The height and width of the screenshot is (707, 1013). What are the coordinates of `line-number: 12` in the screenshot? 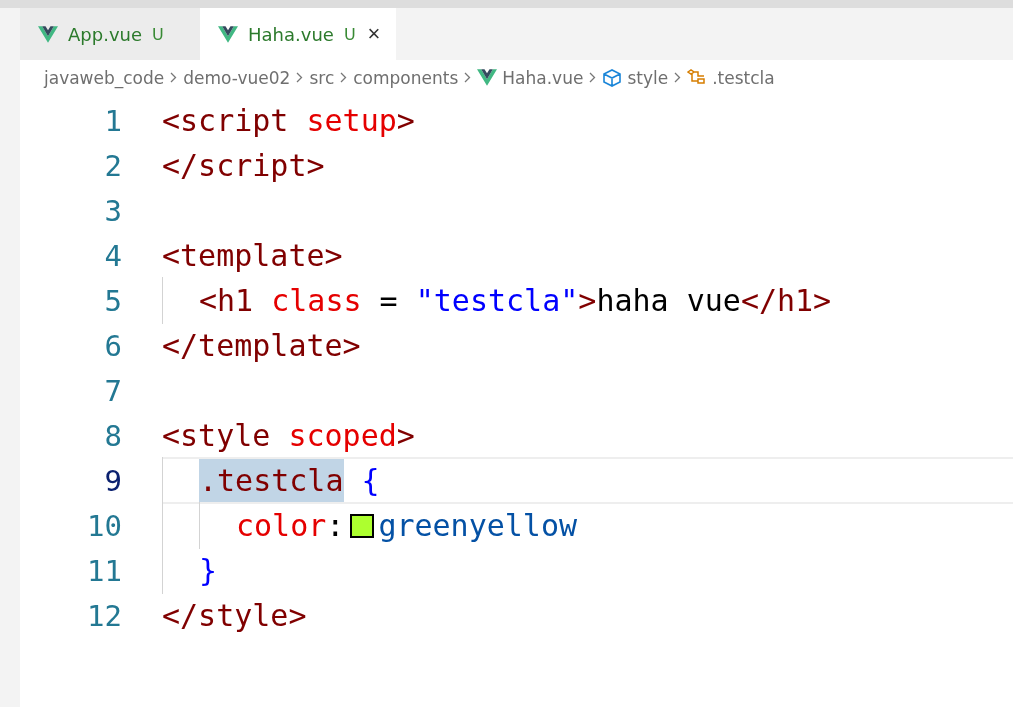 It's located at (104, 615).